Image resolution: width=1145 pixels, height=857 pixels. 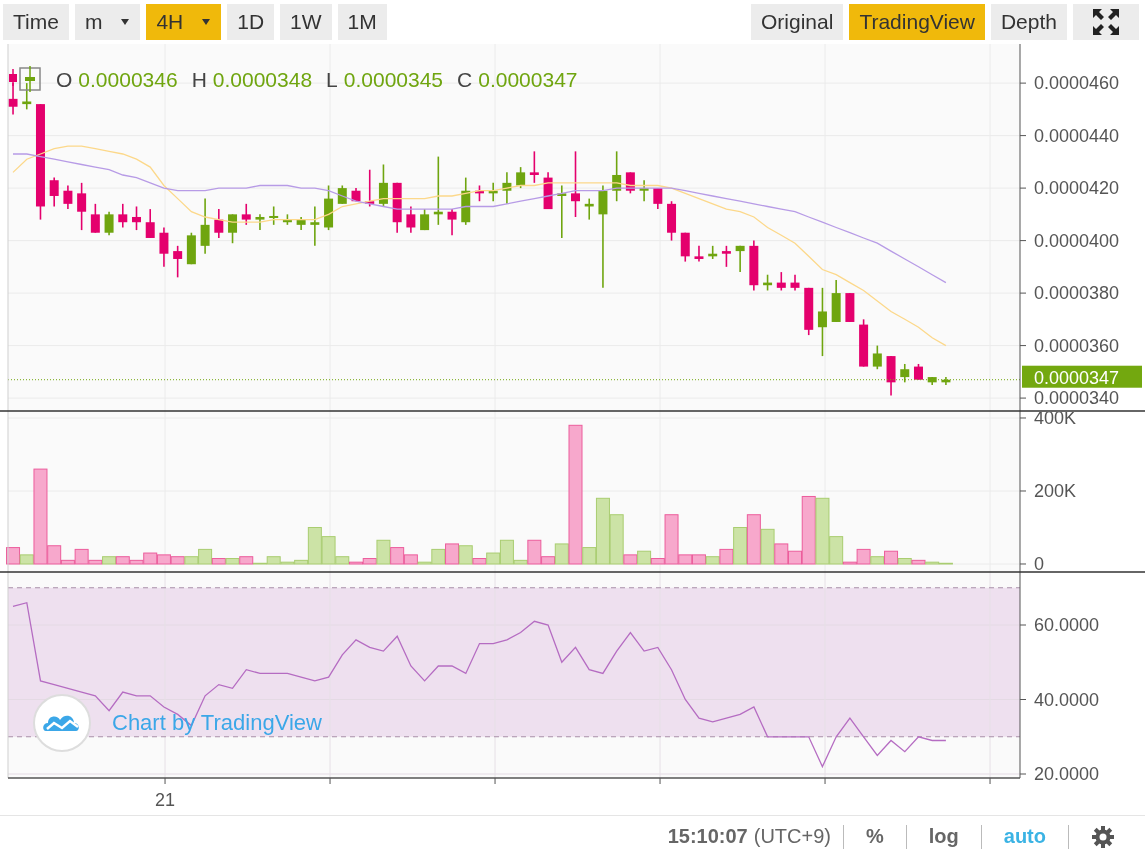 What do you see at coordinates (528, 80) in the screenshot?
I see `ohlc-value: 0.0000347` at bounding box center [528, 80].